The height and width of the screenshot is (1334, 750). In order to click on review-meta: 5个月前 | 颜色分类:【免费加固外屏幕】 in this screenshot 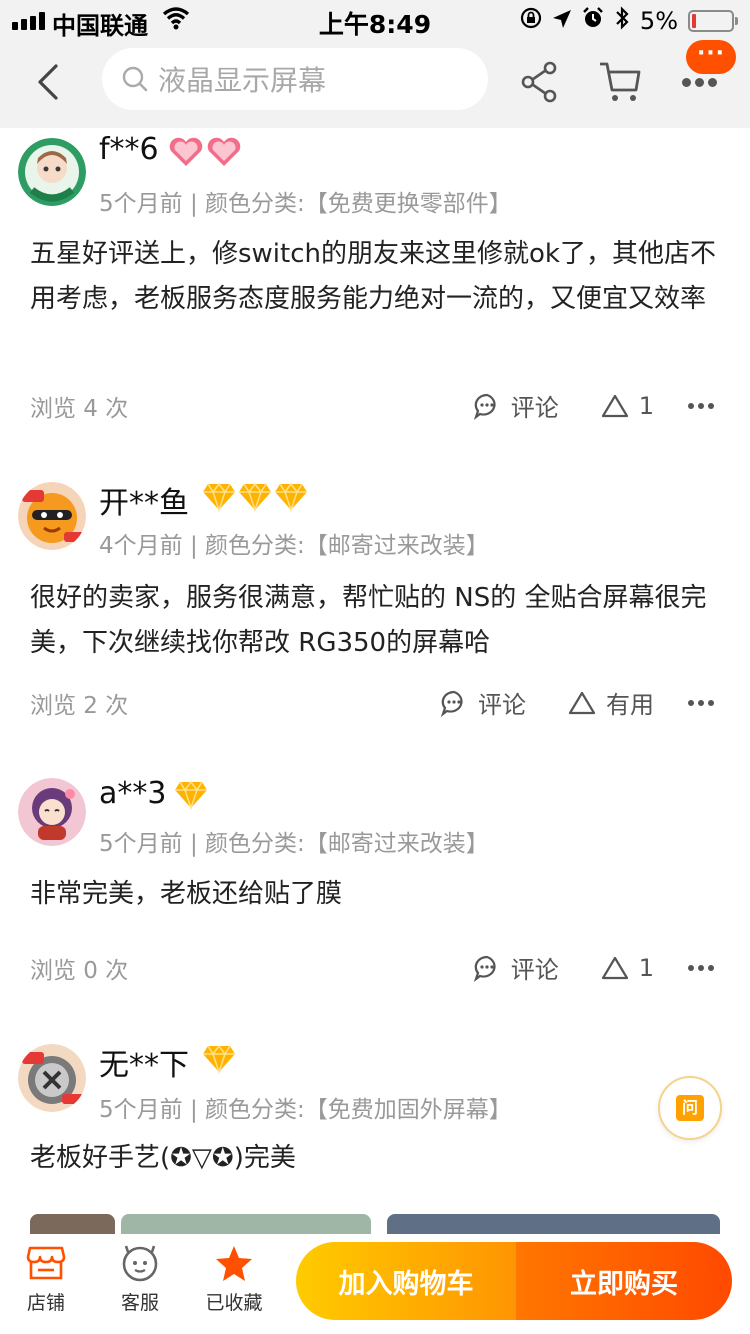, I will do `click(305, 1110)`.